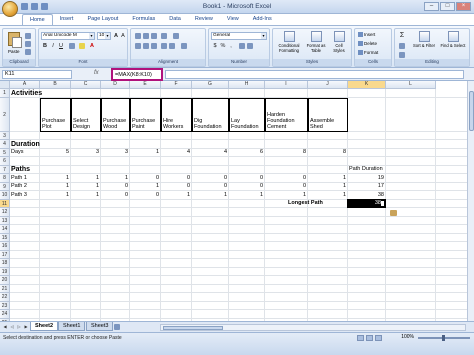 The image size is (474, 355). Describe the element at coordinates (402, 46) in the screenshot. I see `fill-icon` at that location.